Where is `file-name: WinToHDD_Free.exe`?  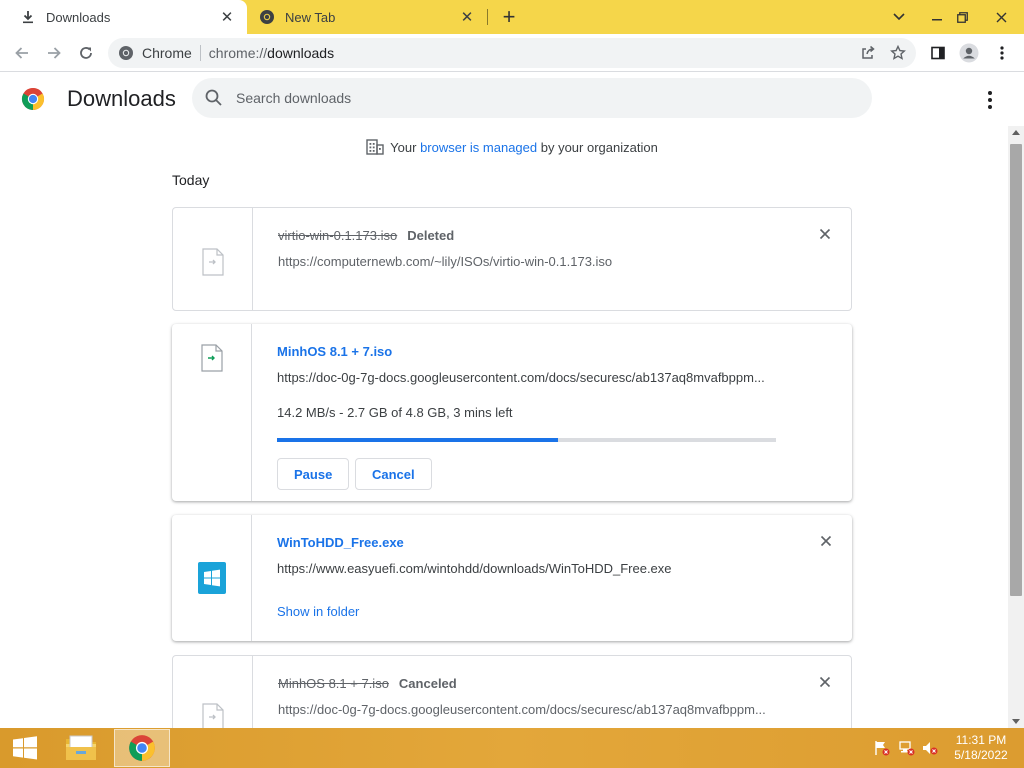
file-name: WinToHDD_Free.exe is located at coordinates (340, 542).